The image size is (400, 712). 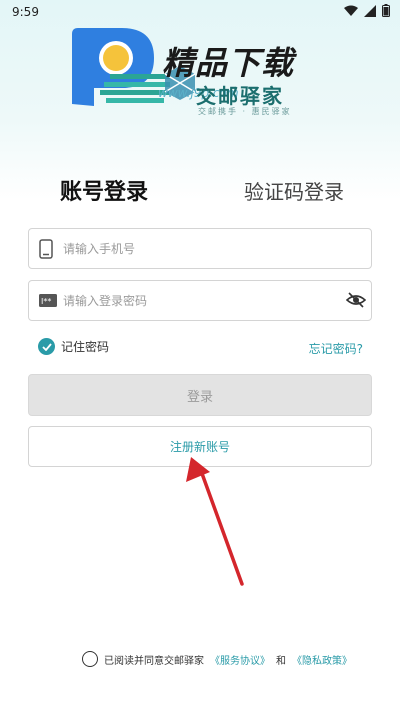 I want to click on status-time: 9:59, so click(x=25, y=12).